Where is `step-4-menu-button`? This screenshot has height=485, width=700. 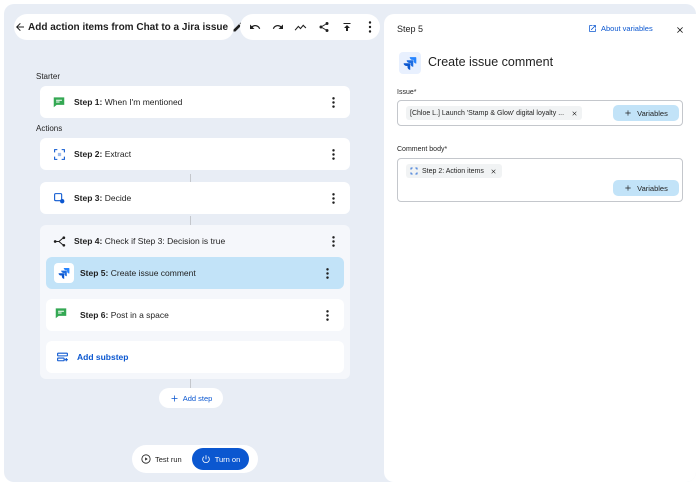 step-4-menu-button is located at coordinates (333, 241).